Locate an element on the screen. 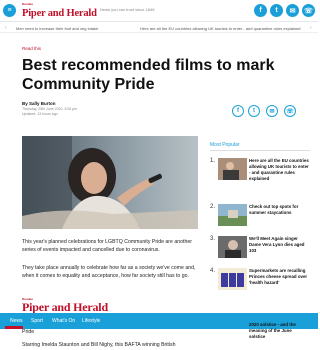 The width and height of the screenshot is (320, 350). section-label: Read this is located at coordinates (31, 48).